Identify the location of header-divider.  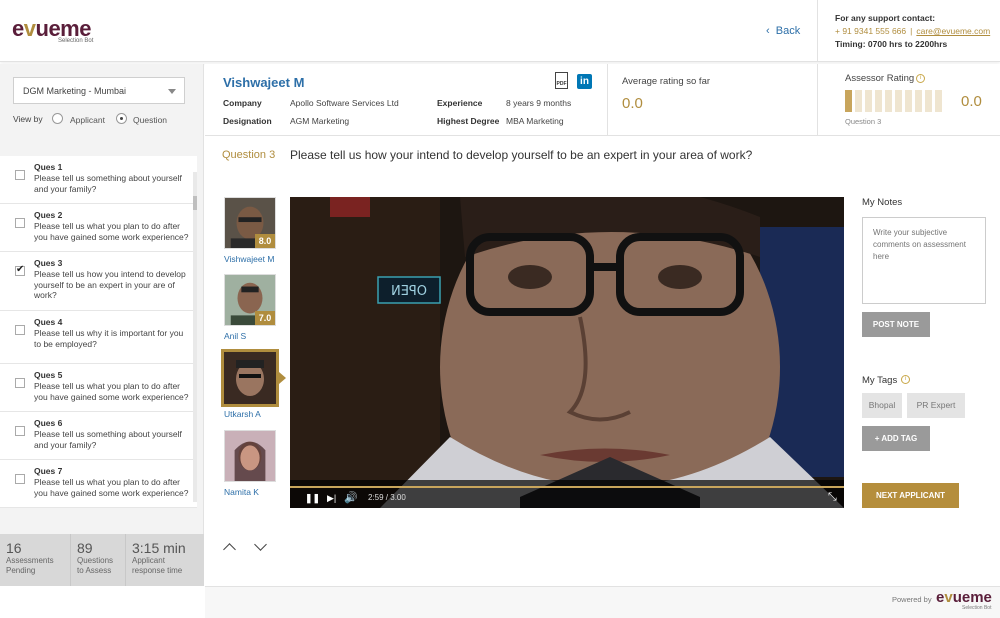
(817, 31).